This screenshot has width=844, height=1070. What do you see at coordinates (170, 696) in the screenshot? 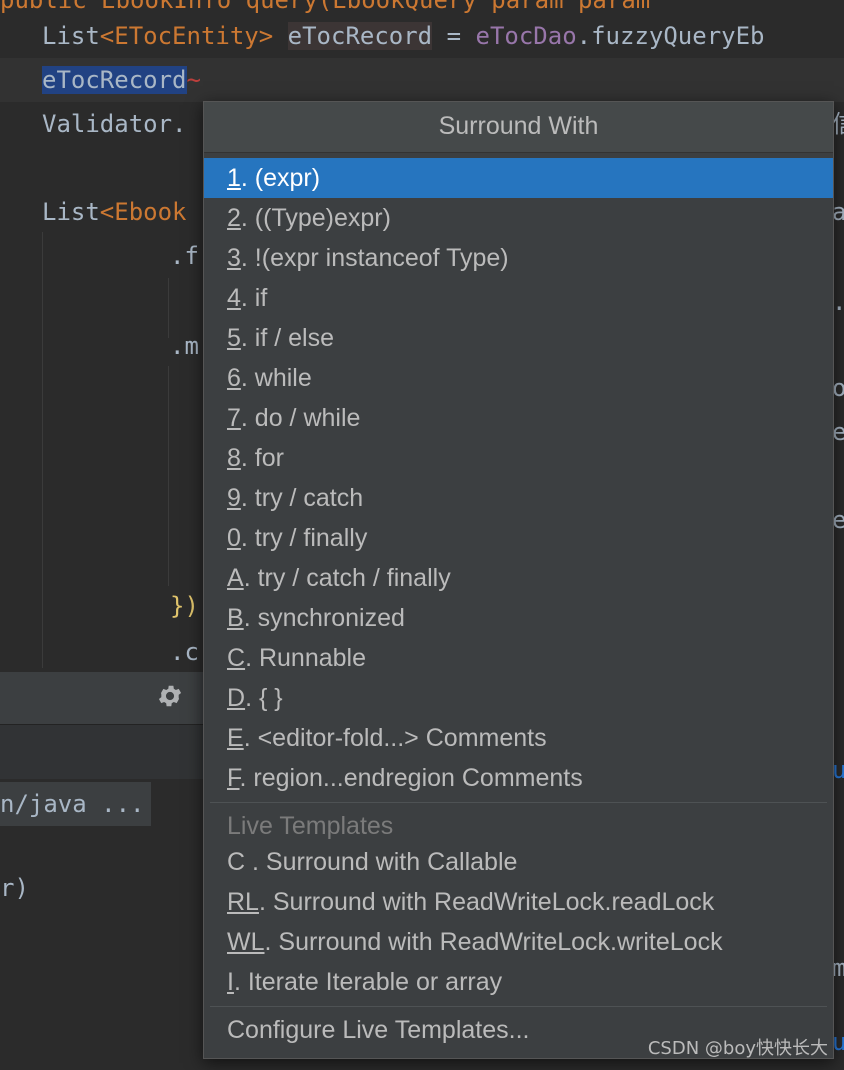
I see `gear-icon` at bounding box center [170, 696].